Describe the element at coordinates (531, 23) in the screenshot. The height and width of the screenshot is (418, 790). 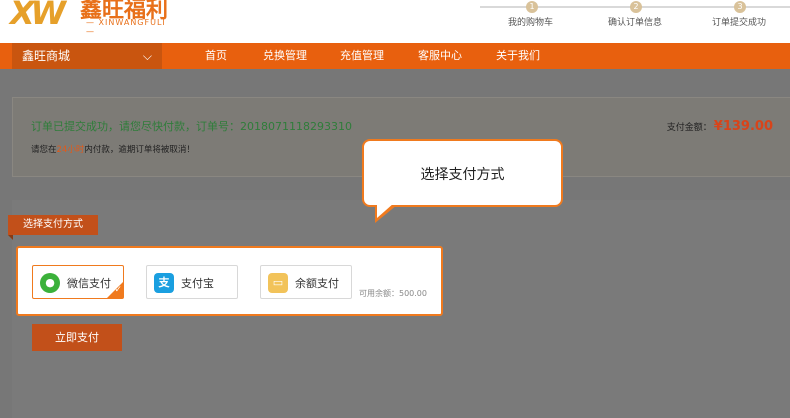
I see `step-1-label: 我的购物车` at that location.